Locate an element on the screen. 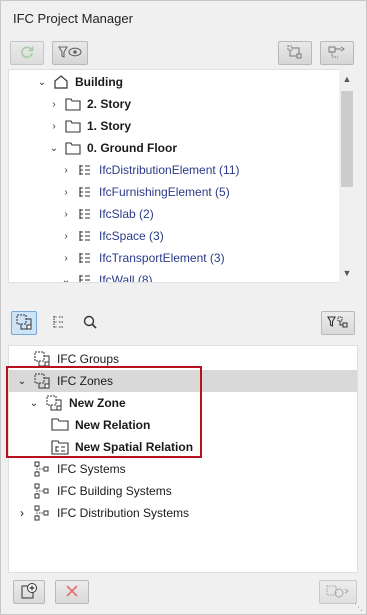 The height and width of the screenshot is (615, 367). add-button is located at coordinates (29, 592).